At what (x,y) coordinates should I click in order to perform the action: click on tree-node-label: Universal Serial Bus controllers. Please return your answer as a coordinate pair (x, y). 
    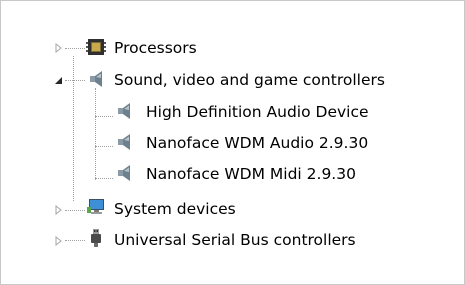
    Looking at the image, I should click on (235, 240).